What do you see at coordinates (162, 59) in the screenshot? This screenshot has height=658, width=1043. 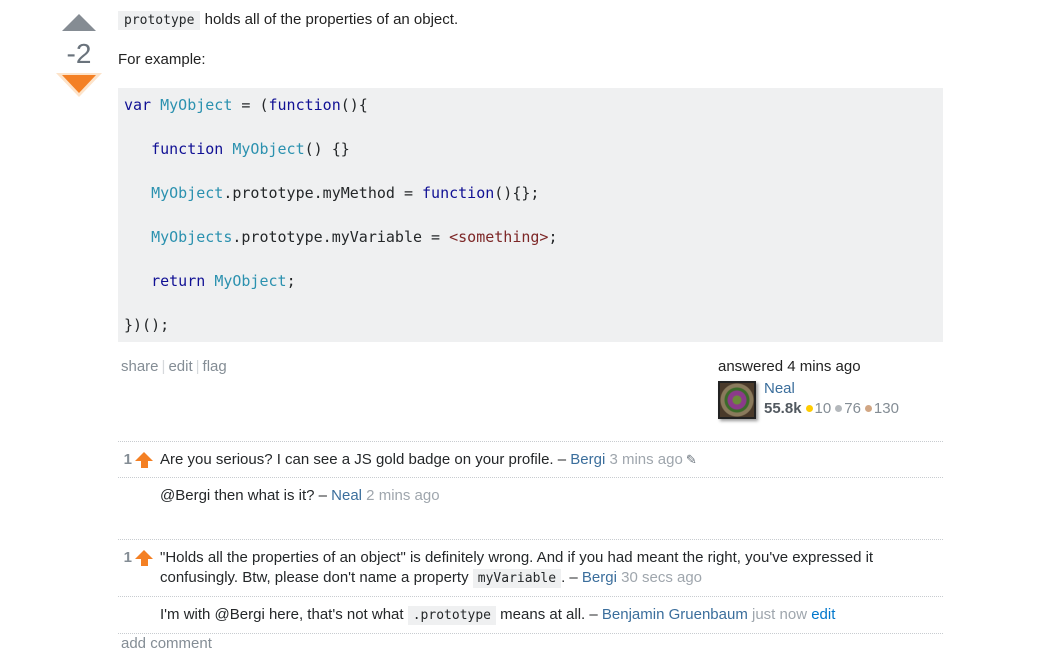 I see `post-paragraph-2: For example:` at bounding box center [162, 59].